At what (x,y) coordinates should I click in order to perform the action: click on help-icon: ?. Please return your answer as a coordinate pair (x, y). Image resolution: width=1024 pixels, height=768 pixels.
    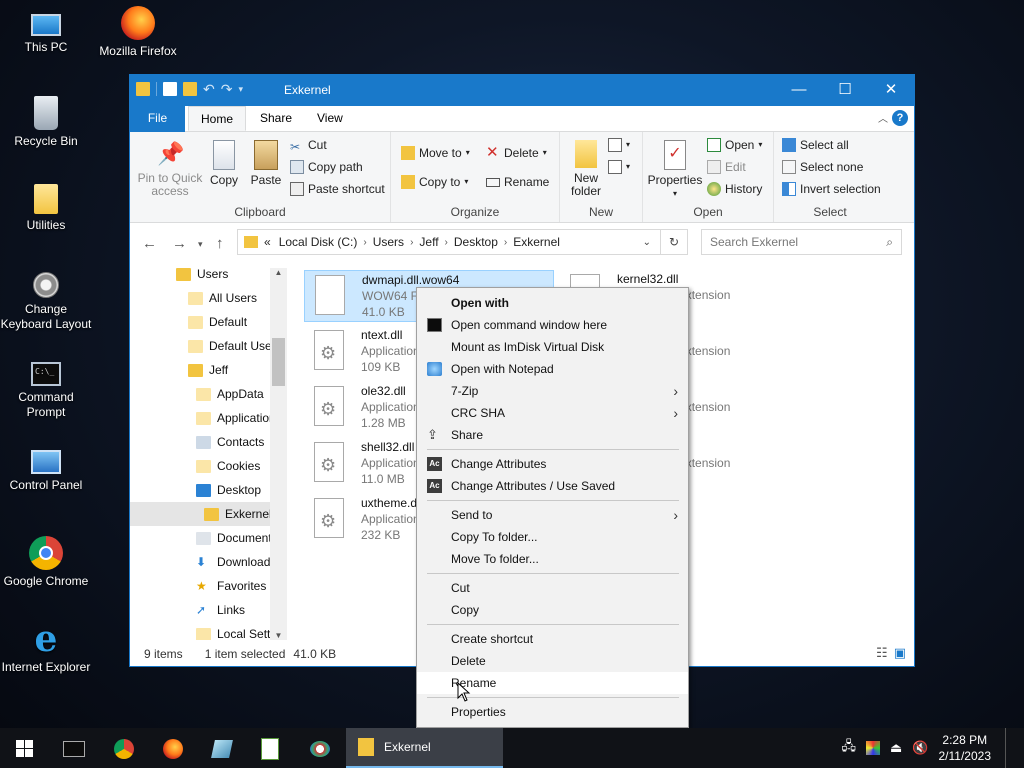
    Looking at the image, I should click on (900, 118).